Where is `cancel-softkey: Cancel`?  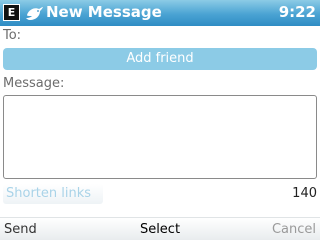
cancel-softkey: Cancel is located at coordinates (294, 229).